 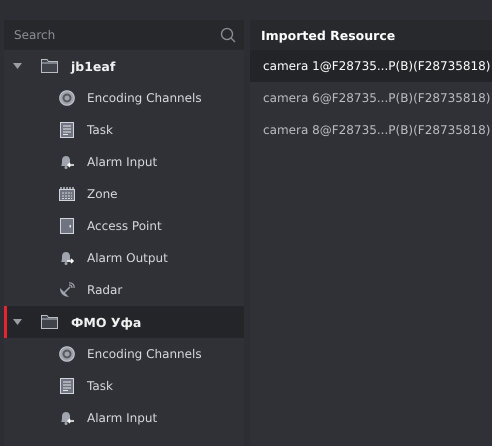 What do you see at coordinates (228, 35) in the screenshot?
I see `search-icon` at bounding box center [228, 35].